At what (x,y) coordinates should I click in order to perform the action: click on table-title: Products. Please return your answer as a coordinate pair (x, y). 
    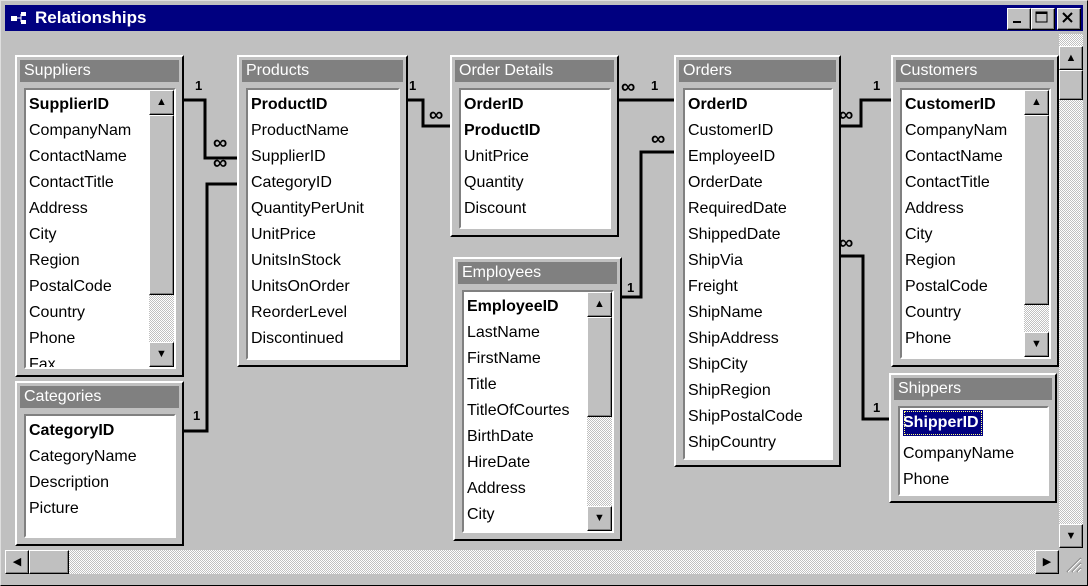
    Looking at the image, I should click on (322, 71).